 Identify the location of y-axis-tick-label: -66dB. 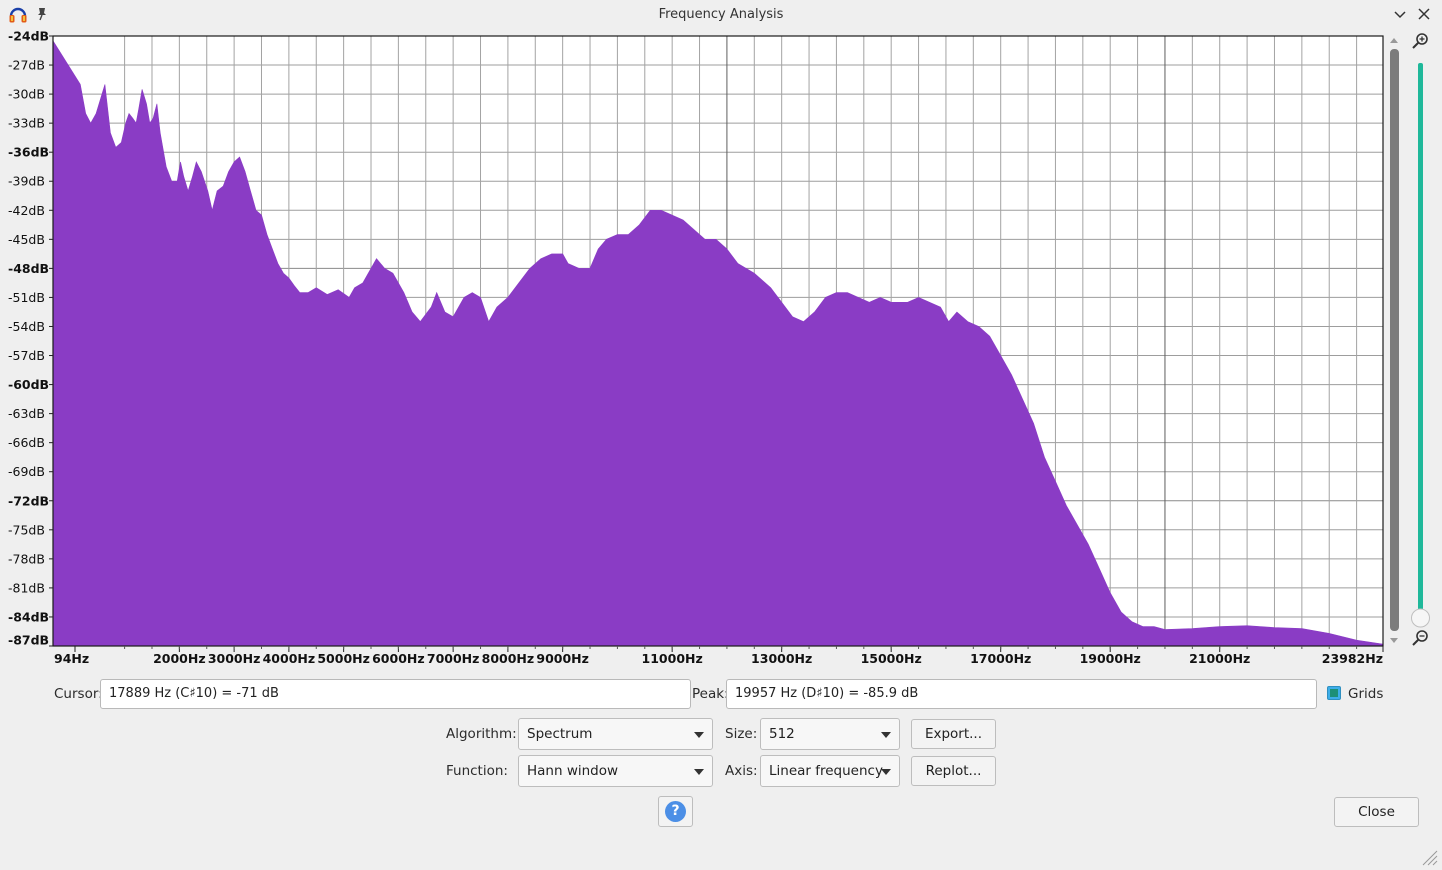
(26, 442).